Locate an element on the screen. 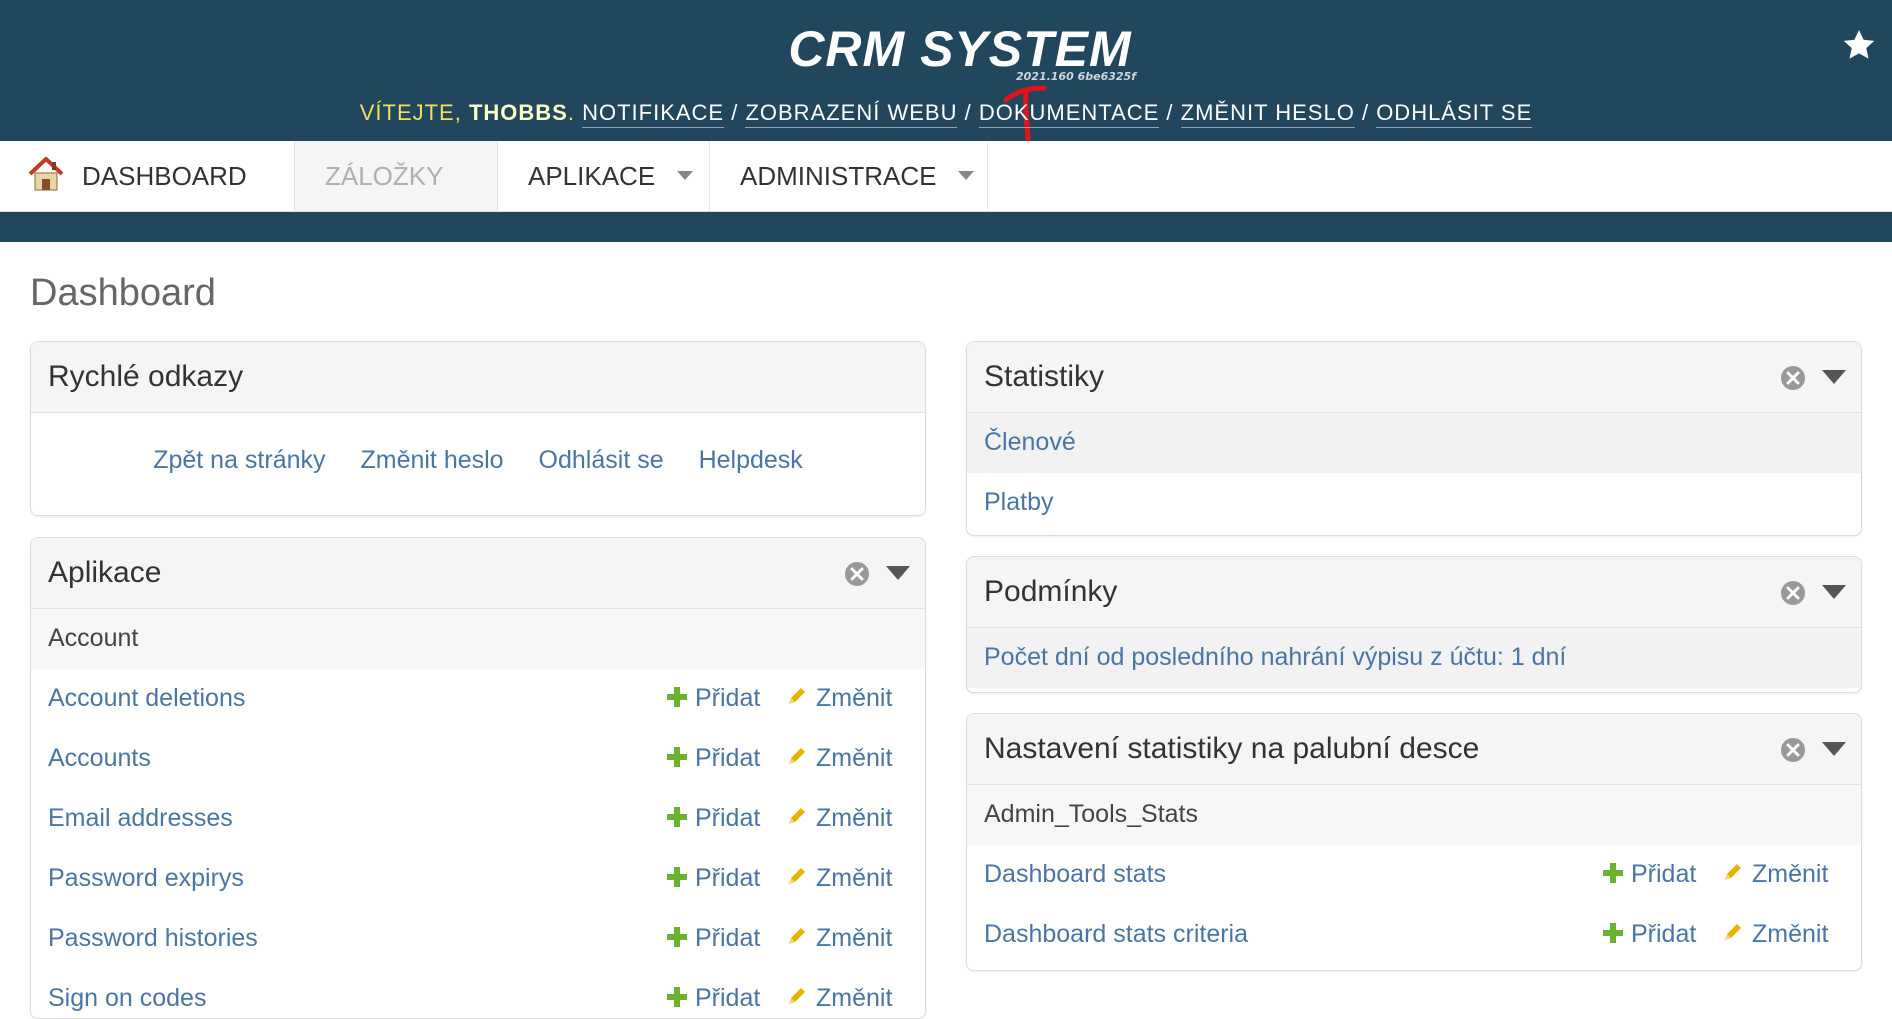  username: THOBBS is located at coordinates (518, 112).